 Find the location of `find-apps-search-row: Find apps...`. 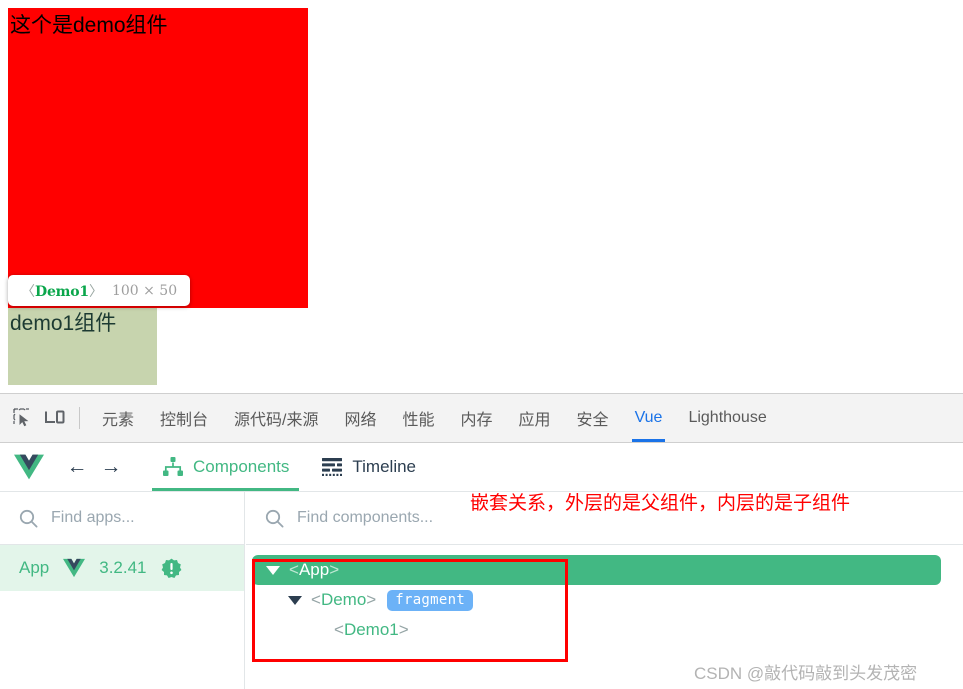

find-apps-search-row: Find apps... is located at coordinates (122, 518).